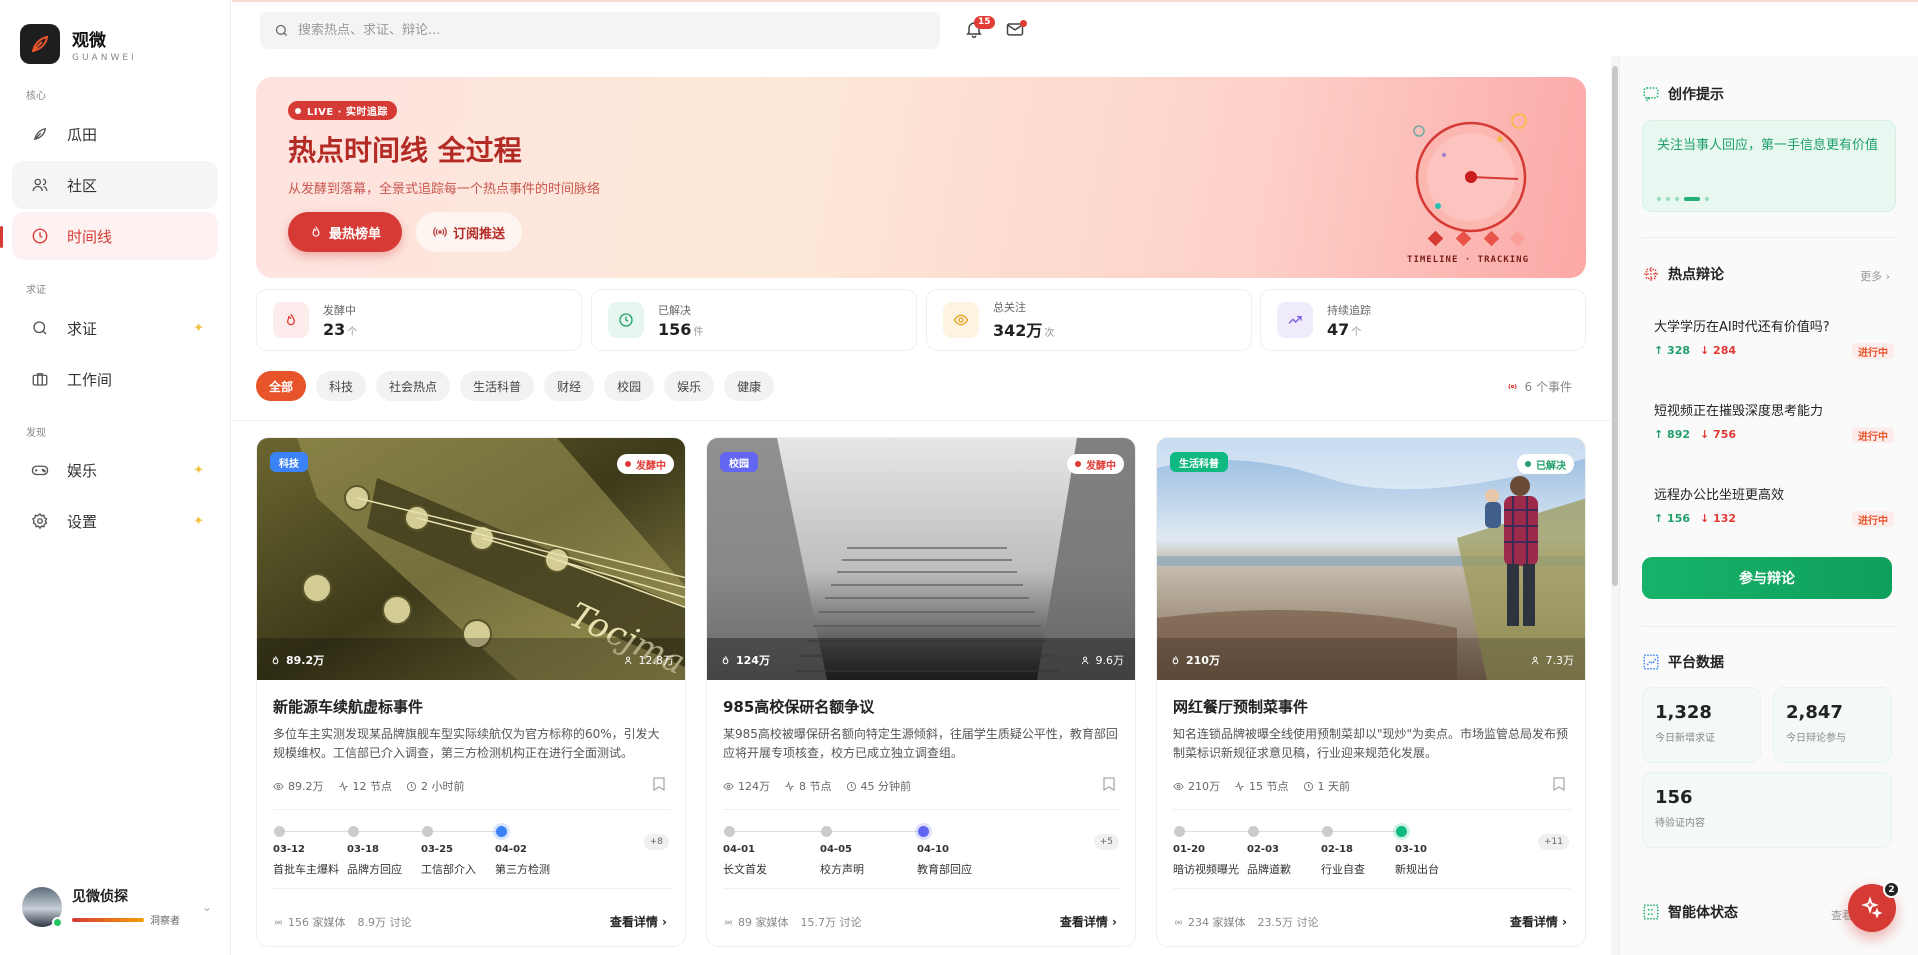  What do you see at coordinates (1683, 199) in the screenshot?
I see `carousel-dots` at bounding box center [1683, 199].